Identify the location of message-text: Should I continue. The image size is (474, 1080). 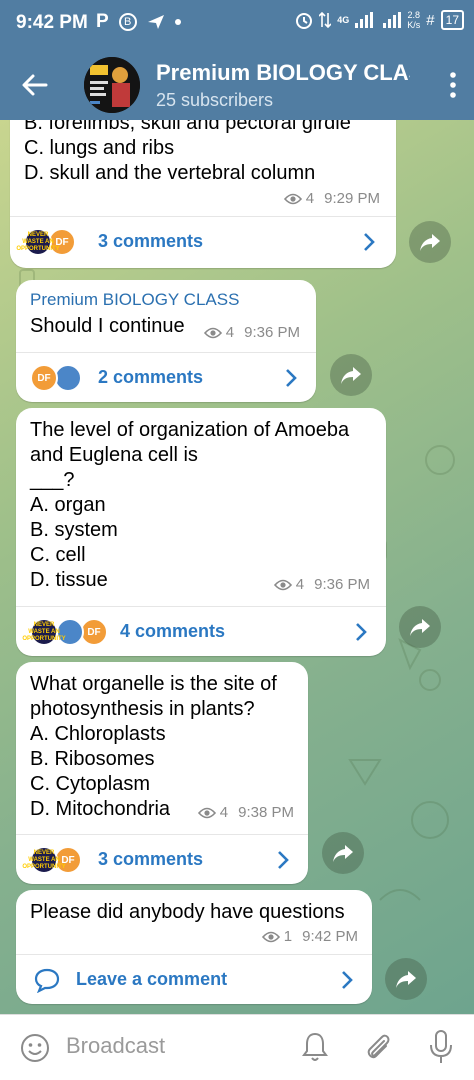
(107, 326).